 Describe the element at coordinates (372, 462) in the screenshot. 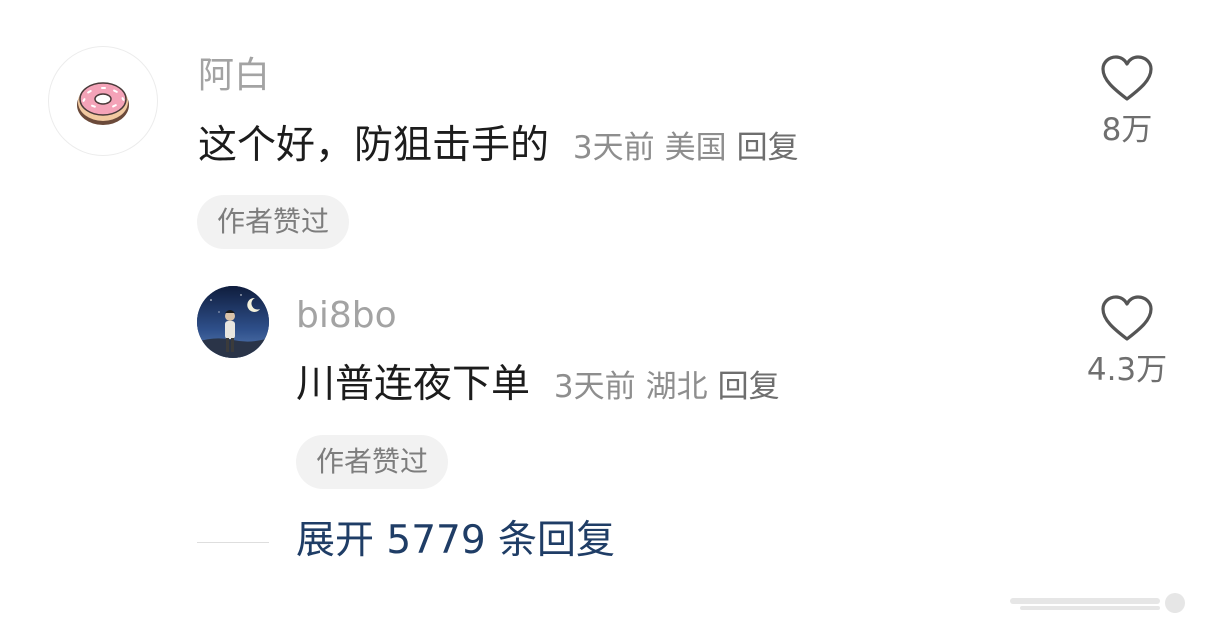

I see `reply-author-liked-badge: 作者赞过` at that location.